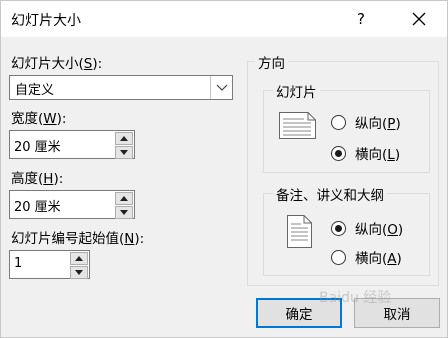 This screenshot has width=448, height=338. I want to click on landscape-page-icon, so click(297, 125).